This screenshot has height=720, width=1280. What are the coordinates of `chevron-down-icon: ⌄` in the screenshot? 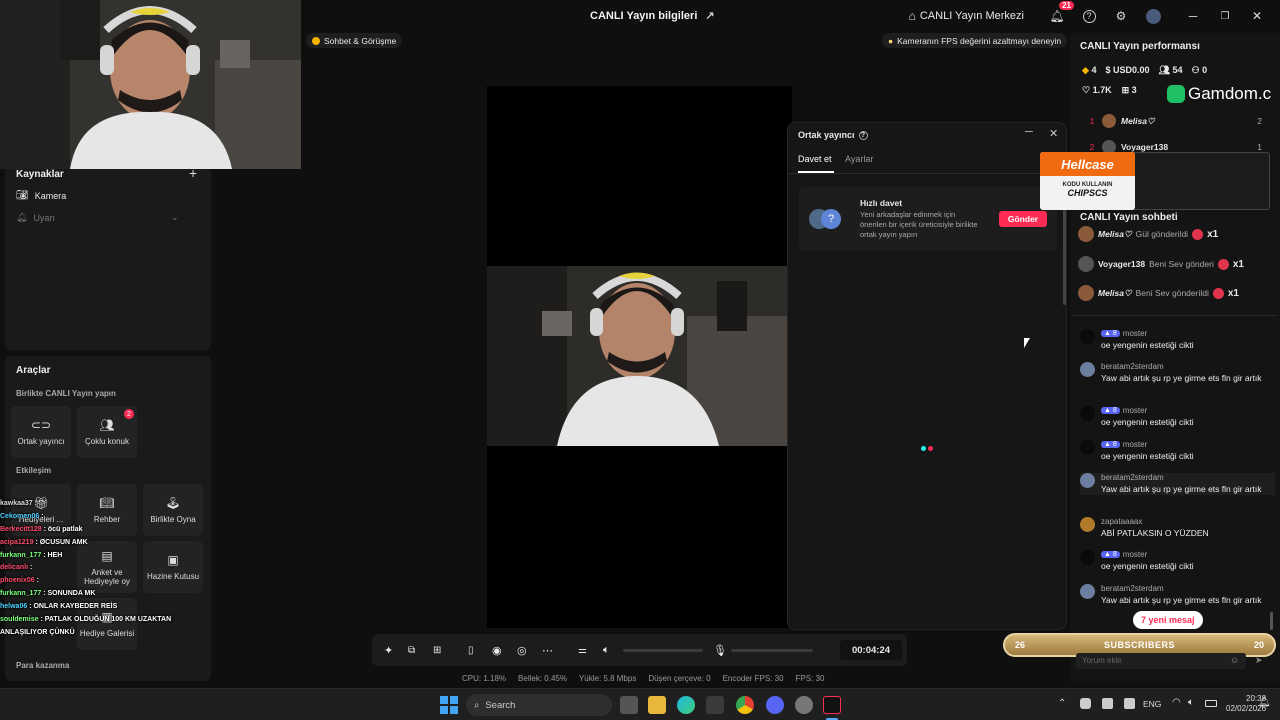 It's located at (175, 217).